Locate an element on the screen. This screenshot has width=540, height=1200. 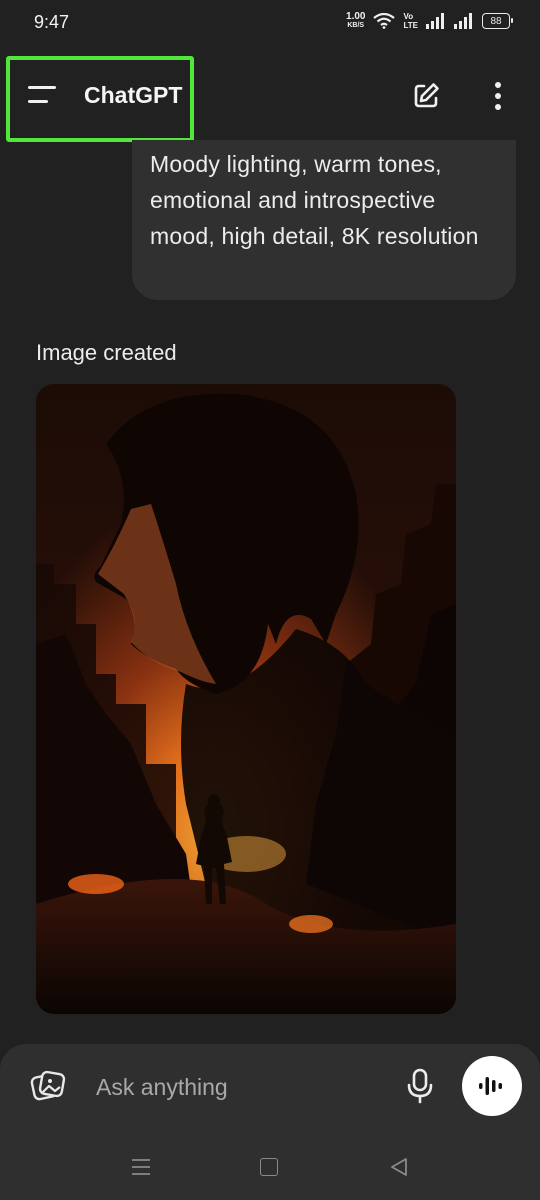
battery-level: 88 is located at coordinates (496, 21).